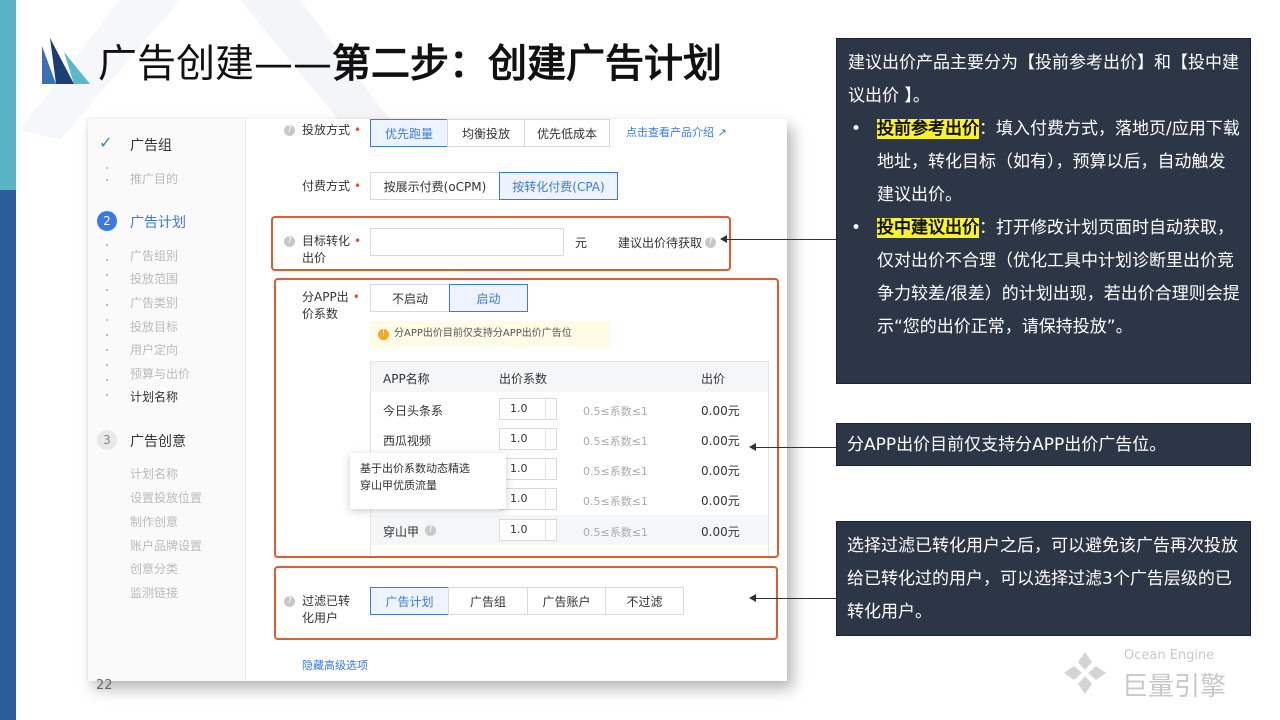  I want to click on sidebar-step-ad-group: 广告组, so click(151, 145).